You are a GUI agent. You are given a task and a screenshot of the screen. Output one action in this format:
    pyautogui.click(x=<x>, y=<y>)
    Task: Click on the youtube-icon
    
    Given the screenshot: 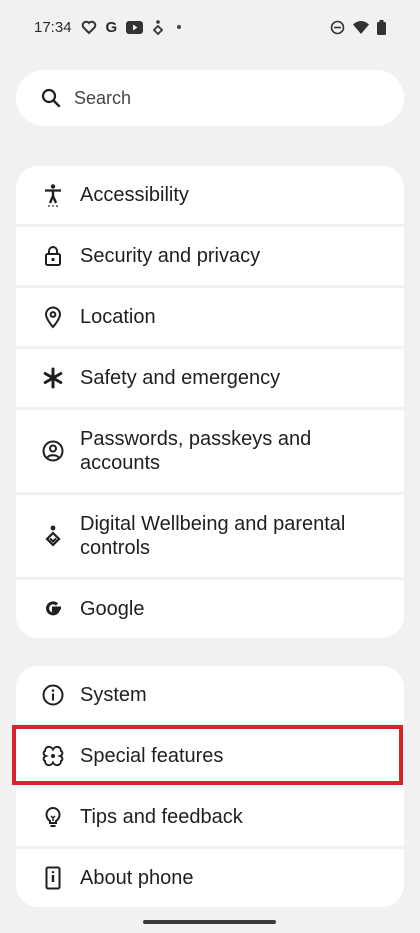 What is the action you would take?
    pyautogui.click(x=135, y=27)
    